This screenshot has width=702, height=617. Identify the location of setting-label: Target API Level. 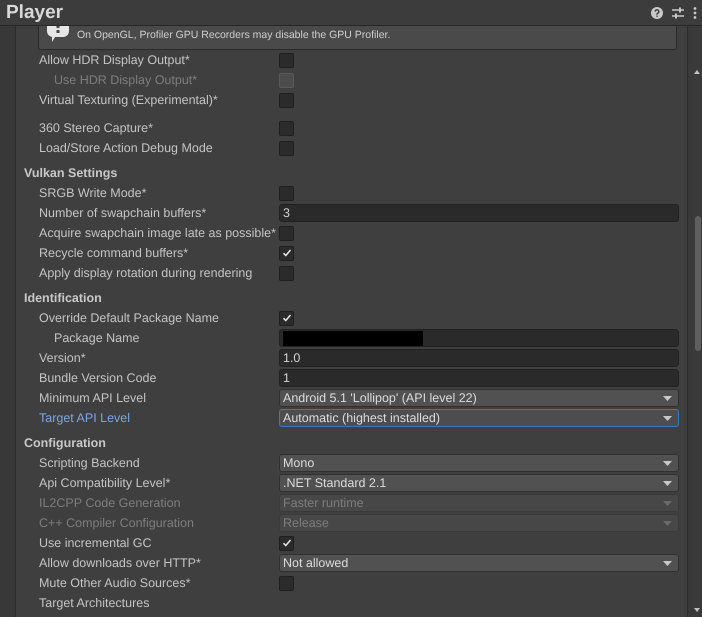
(85, 418).